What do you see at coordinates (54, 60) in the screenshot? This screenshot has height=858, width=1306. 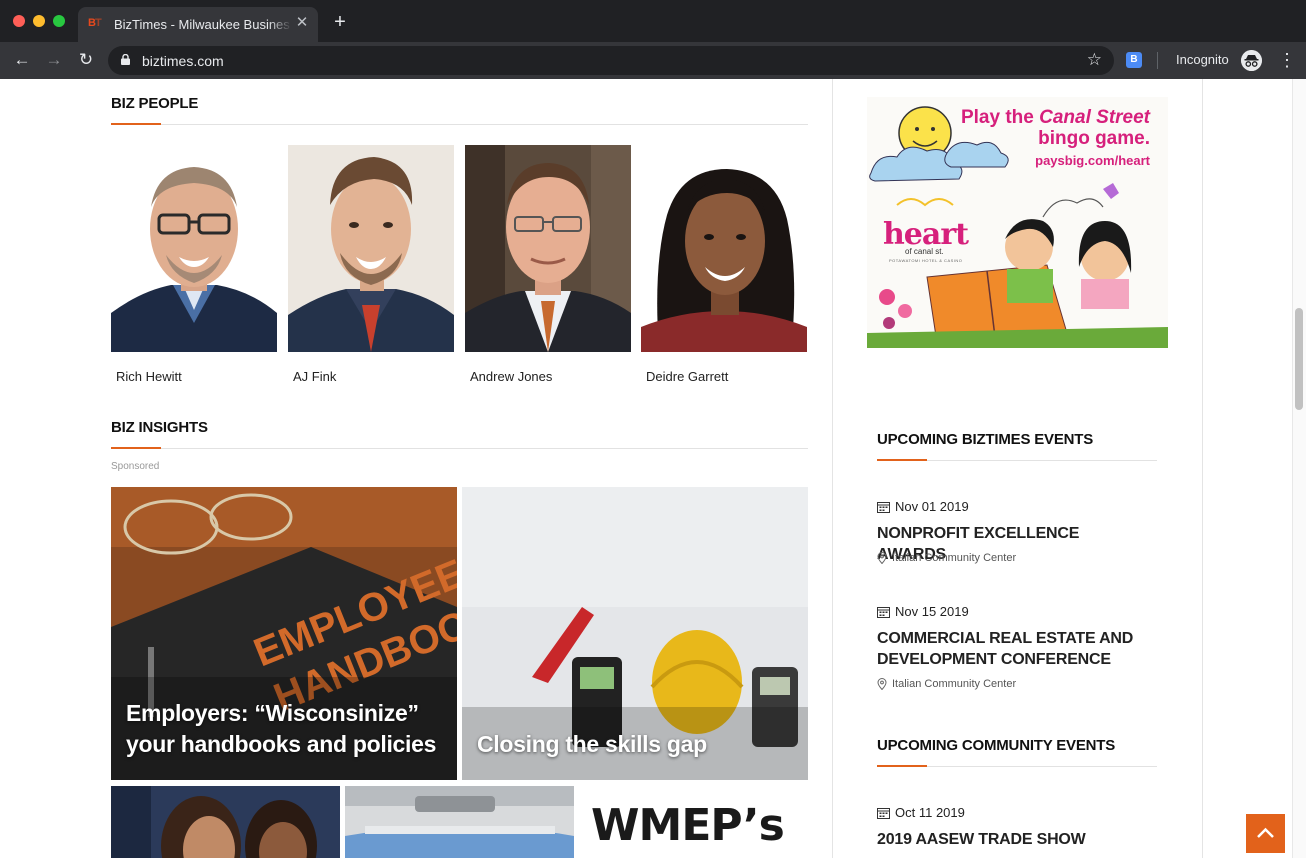 I see `forward-button: →` at bounding box center [54, 60].